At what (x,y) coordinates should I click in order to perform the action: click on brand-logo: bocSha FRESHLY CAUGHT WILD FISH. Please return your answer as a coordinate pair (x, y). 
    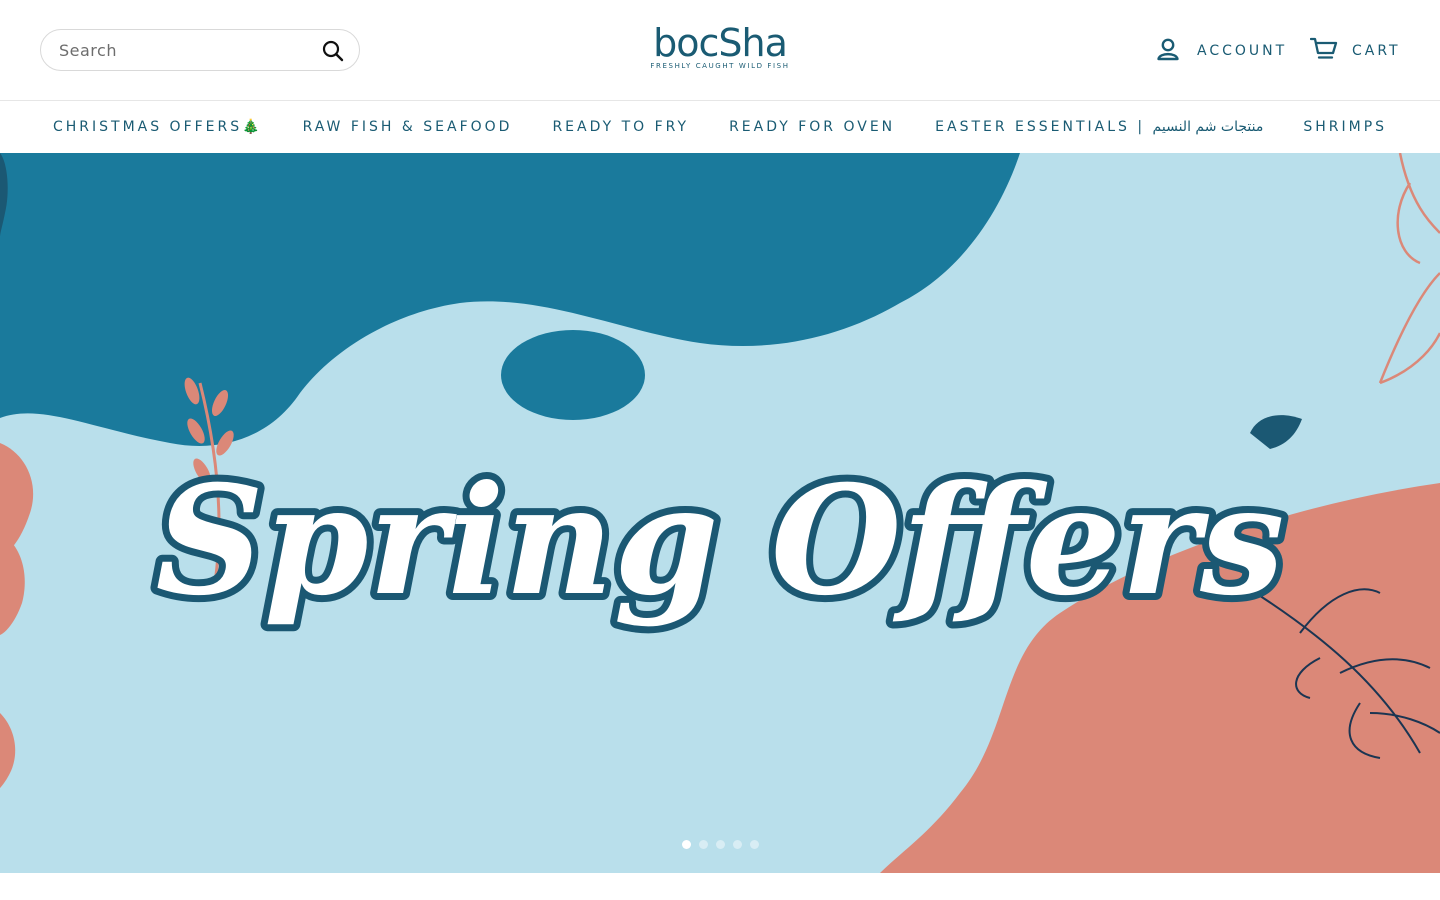
    Looking at the image, I should click on (720, 48).